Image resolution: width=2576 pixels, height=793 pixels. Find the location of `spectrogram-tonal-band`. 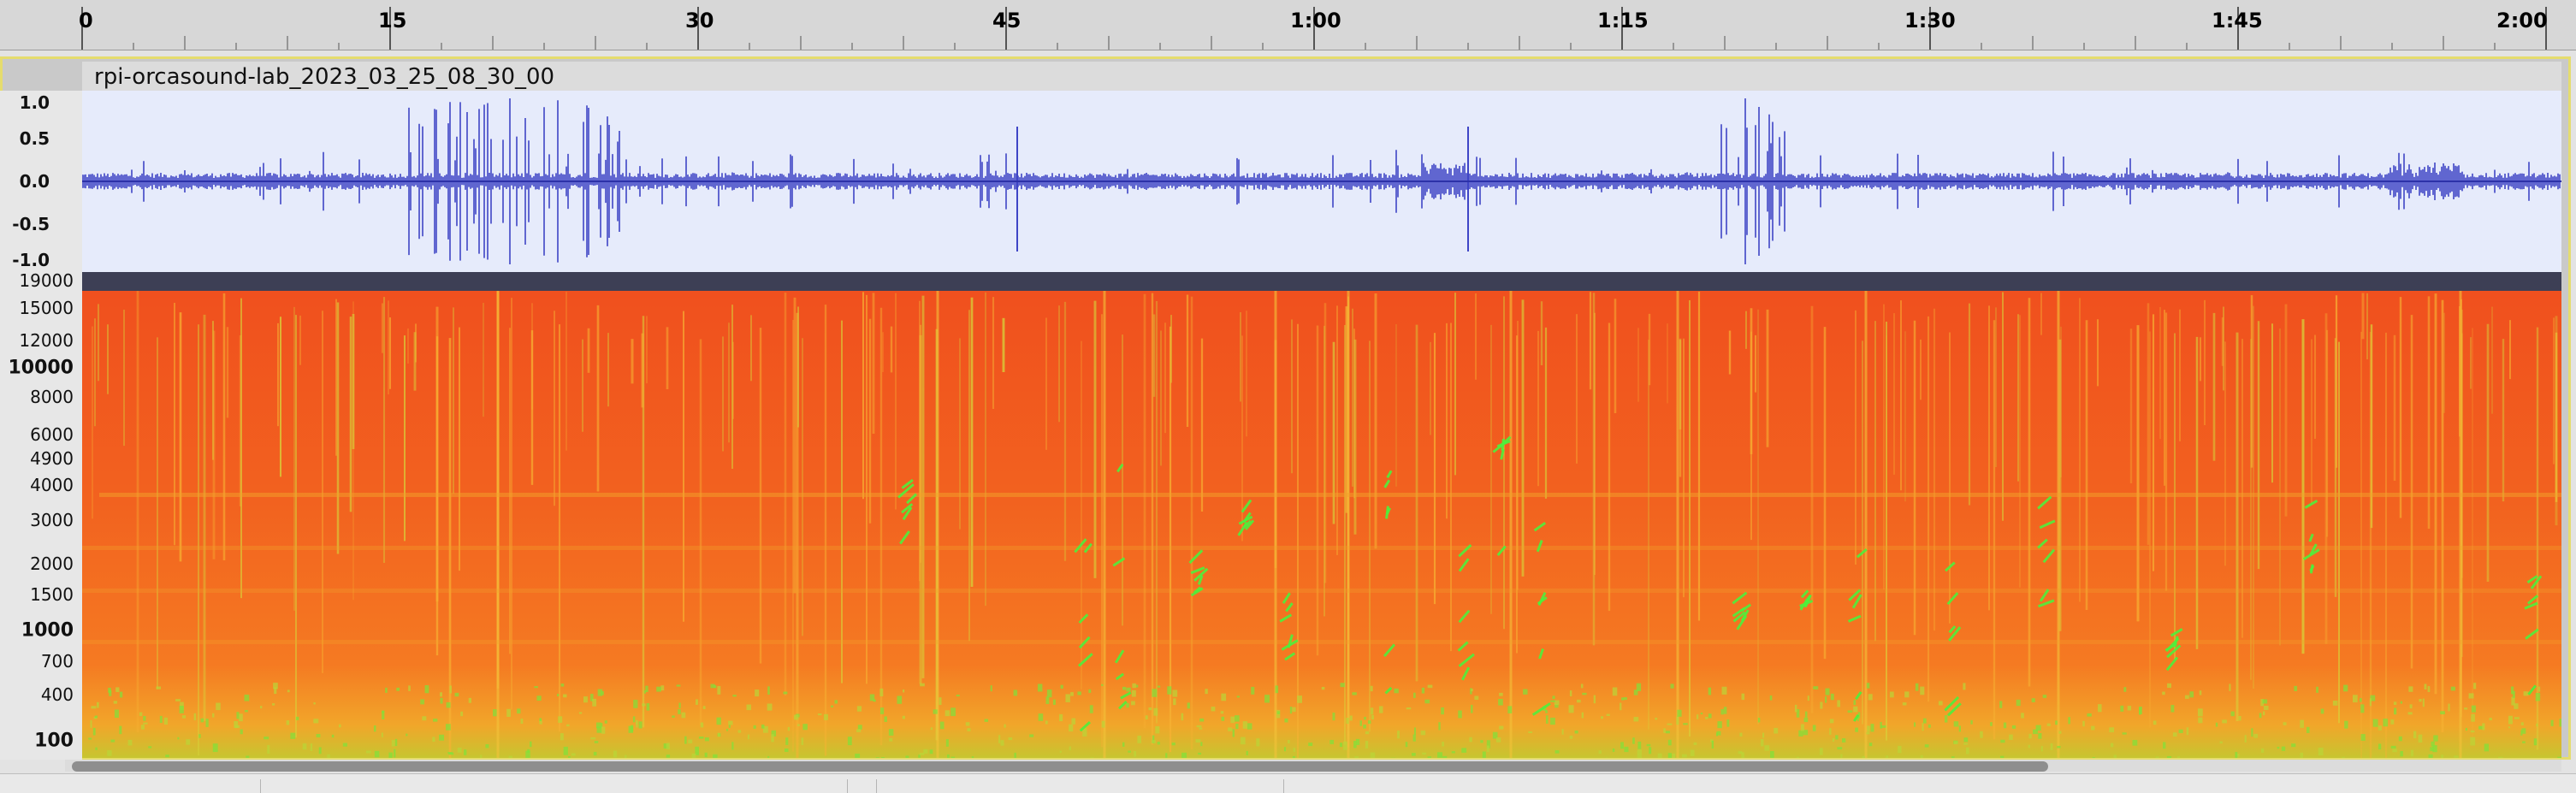

spectrogram-tonal-band is located at coordinates (1321, 642).